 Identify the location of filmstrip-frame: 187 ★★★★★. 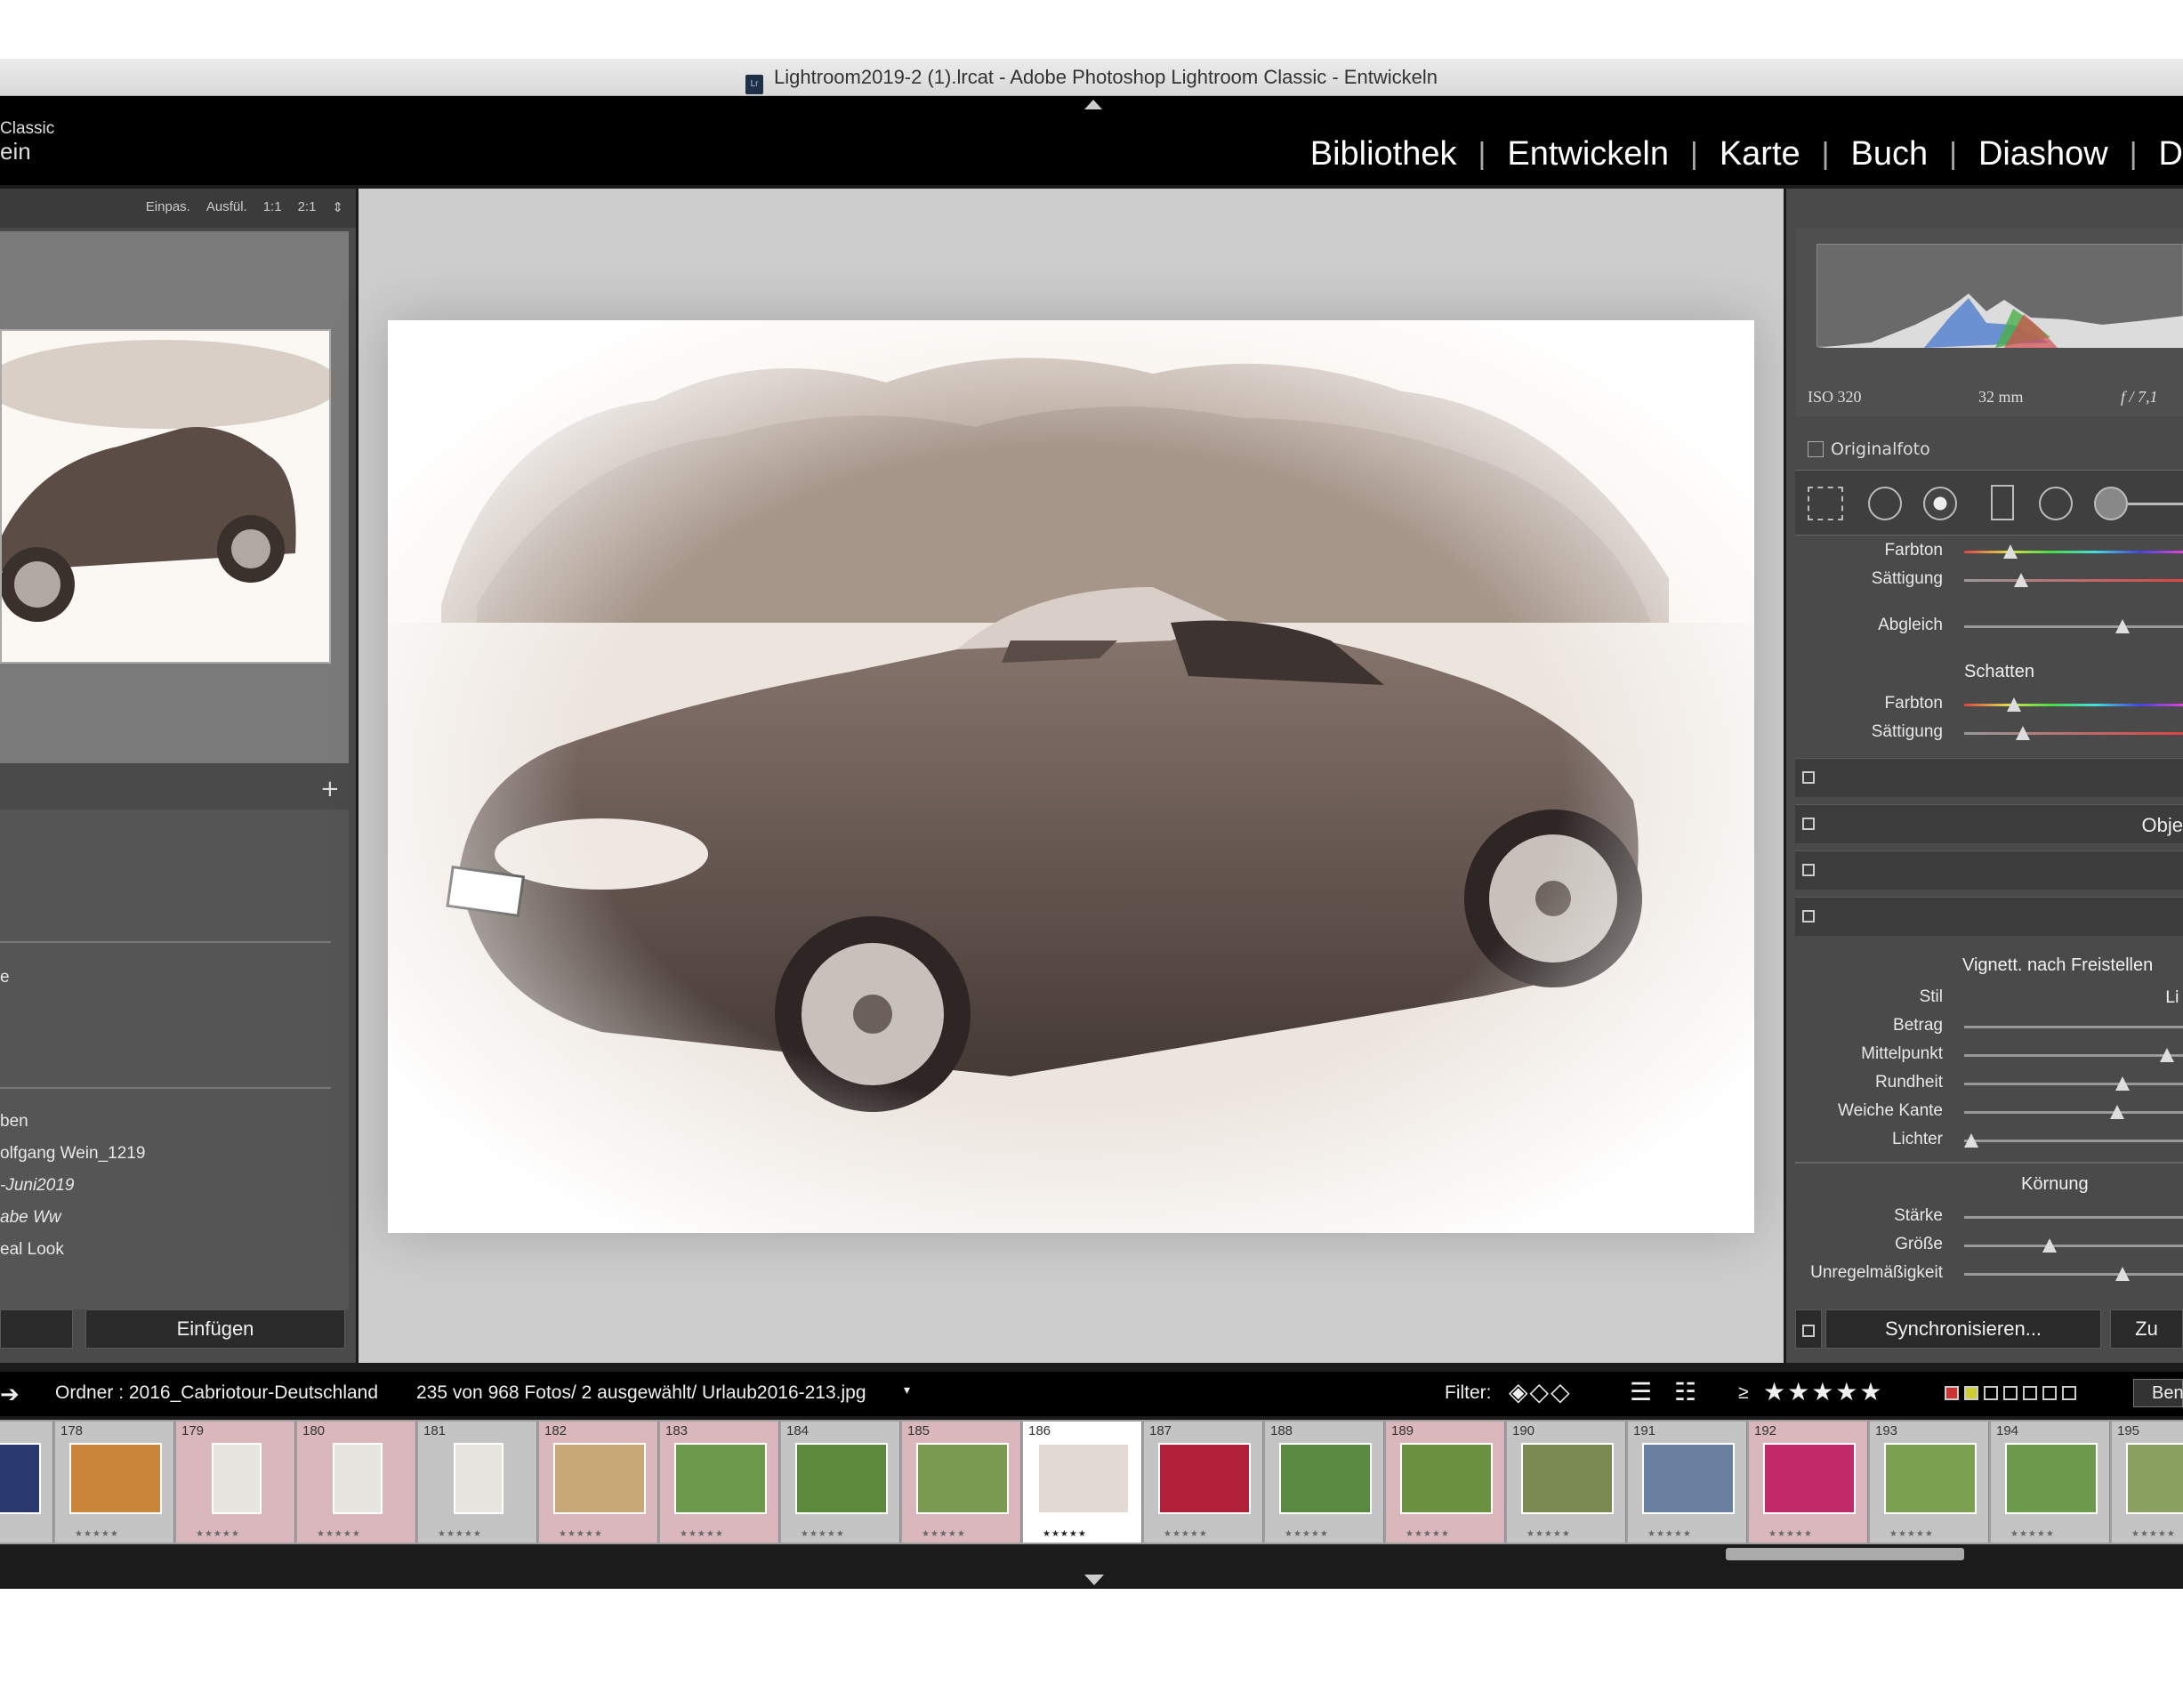
(1203, 1482).